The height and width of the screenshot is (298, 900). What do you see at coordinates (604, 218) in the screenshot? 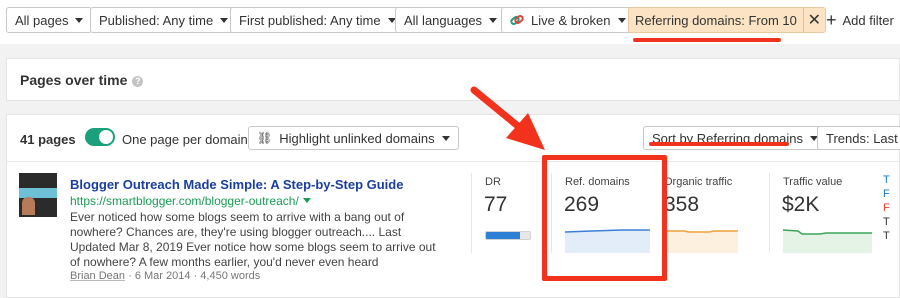
I see `annotation-box` at bounding box center [604, 218].